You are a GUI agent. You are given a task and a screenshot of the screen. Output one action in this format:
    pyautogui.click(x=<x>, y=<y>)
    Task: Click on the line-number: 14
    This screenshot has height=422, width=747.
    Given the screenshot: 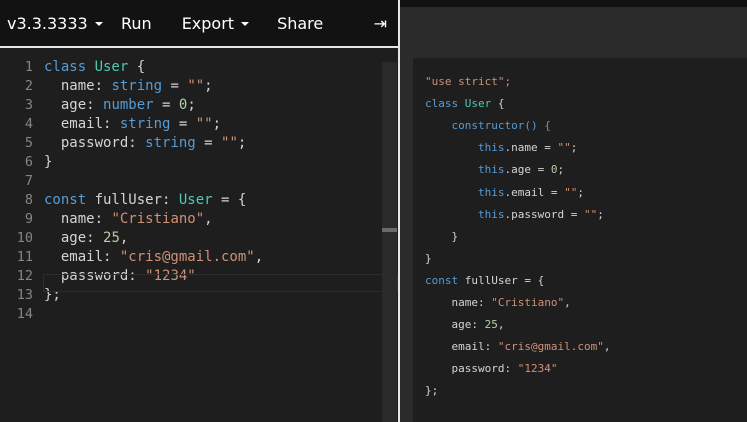 What is the action you would take?
    pyautogui.click(x=24, y=314)
    